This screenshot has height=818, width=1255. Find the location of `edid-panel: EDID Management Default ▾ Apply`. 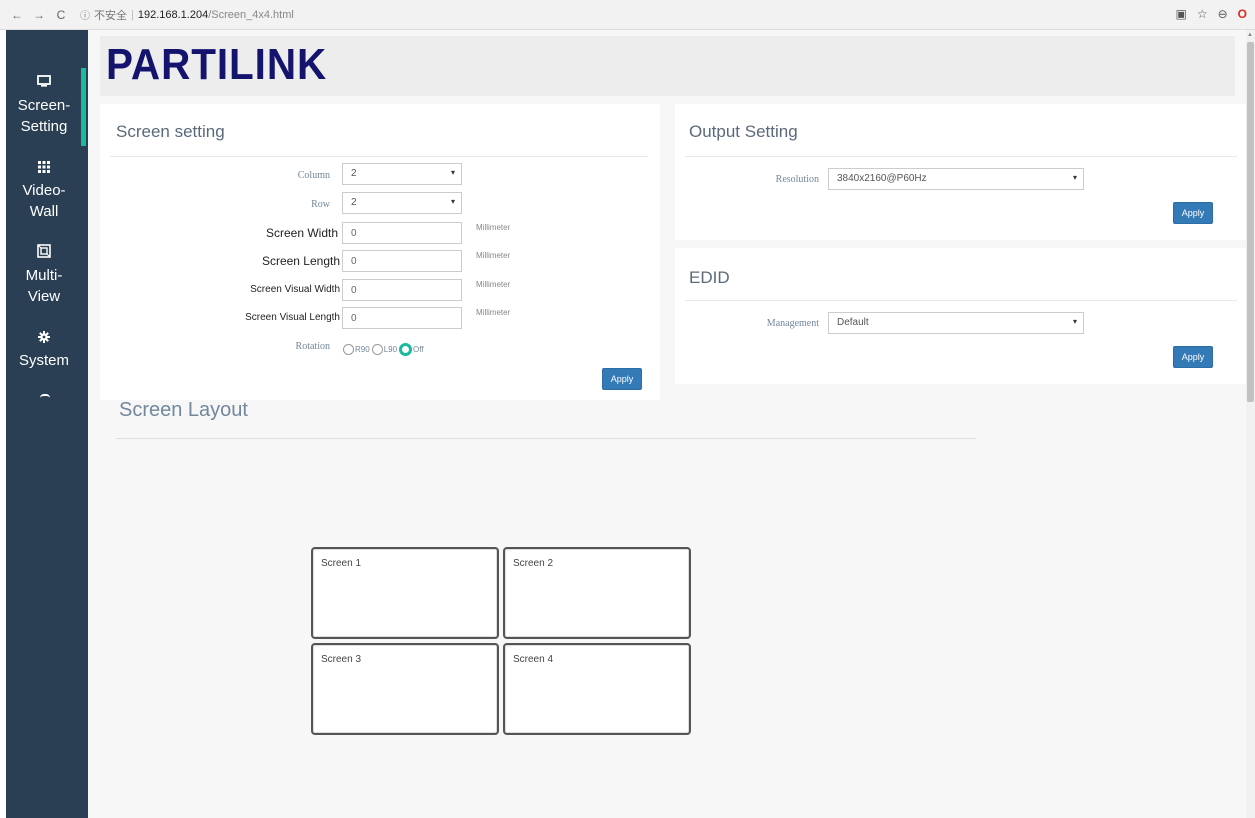

edid-panel: EDID Management Default ▾ Apply is located at coordinates (961, 316).